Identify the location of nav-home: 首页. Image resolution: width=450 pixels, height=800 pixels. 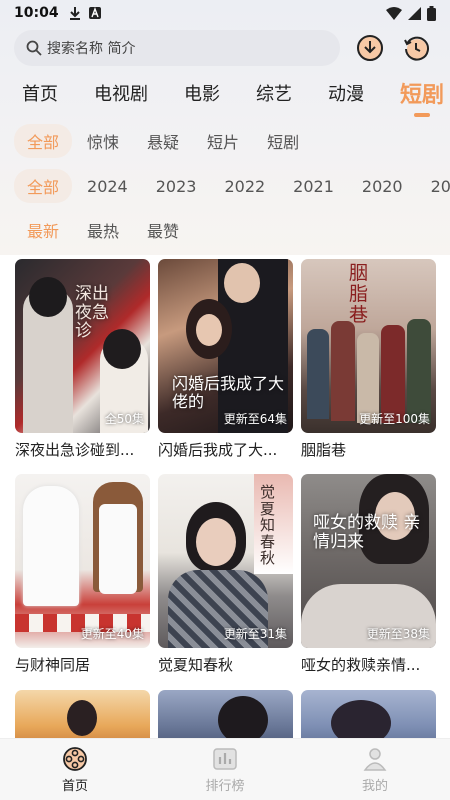
(75, 769).